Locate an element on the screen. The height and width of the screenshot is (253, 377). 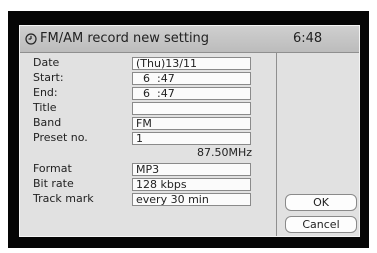
ok-button: OK is located at coordinates (321, 202).